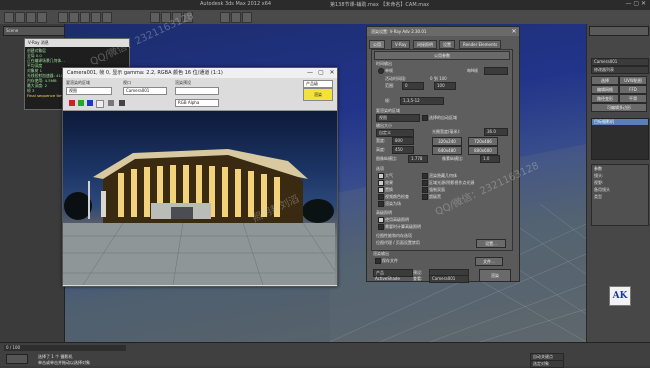 The image size is (650, 368). I want to click on video-check-checkbox, so click(381, 197).